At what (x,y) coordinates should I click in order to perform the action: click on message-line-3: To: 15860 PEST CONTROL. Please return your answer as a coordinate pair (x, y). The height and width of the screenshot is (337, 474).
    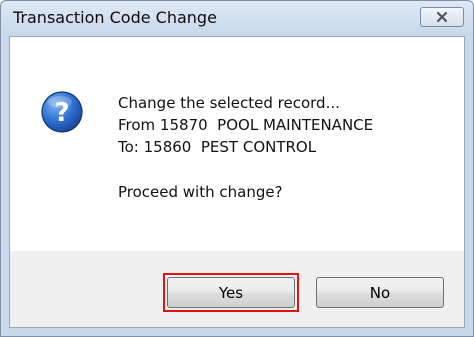
    Looking at the image, I should click on (217, 147).